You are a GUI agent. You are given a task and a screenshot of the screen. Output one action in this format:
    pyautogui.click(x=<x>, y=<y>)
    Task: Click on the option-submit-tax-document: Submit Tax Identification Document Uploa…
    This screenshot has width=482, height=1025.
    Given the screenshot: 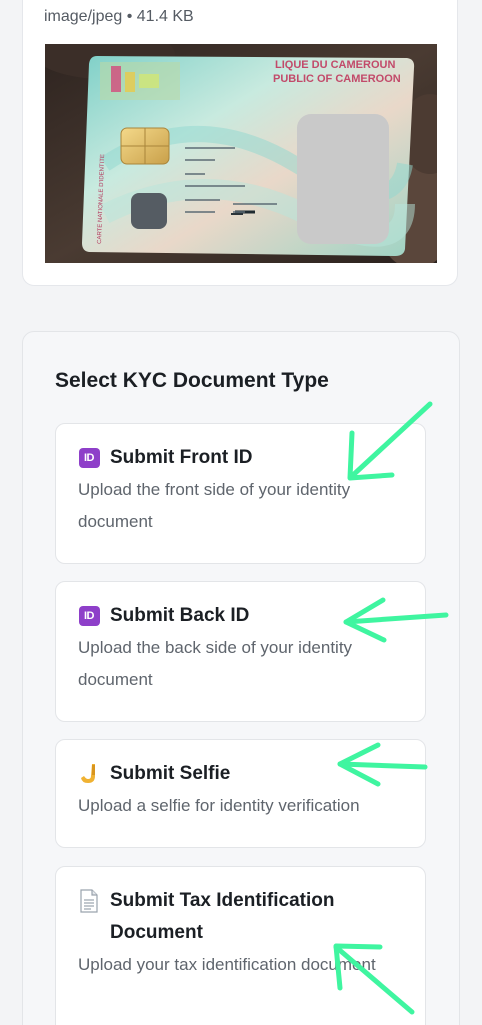 What is the action you would take?
    pyautogui.click(x=240, y=945)
    